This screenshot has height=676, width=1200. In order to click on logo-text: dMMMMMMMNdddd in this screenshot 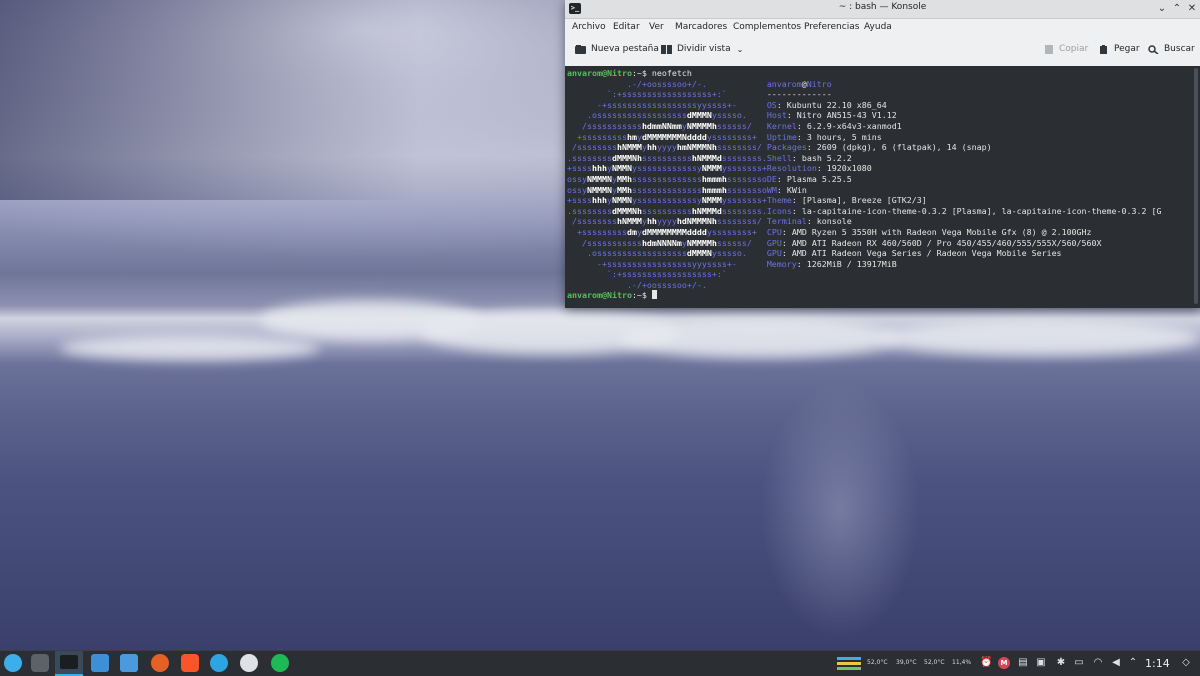, I will do `click(674, 136)`.